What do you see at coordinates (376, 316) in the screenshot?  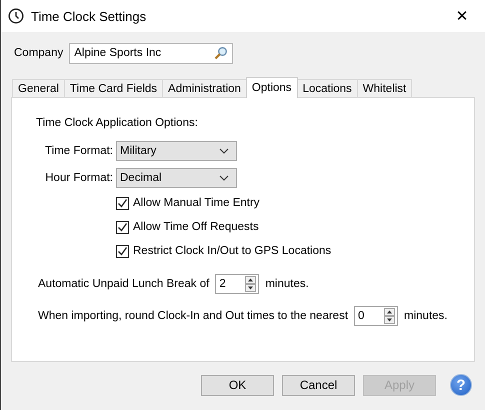 I see `number-spinner: 0` at bounding box center [376, 316].